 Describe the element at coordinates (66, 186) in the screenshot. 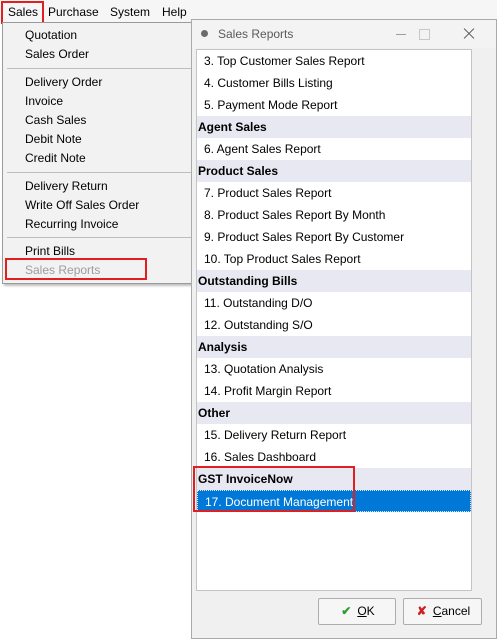

I see `menu-item-delivery-return: Delivery Return` at that location.